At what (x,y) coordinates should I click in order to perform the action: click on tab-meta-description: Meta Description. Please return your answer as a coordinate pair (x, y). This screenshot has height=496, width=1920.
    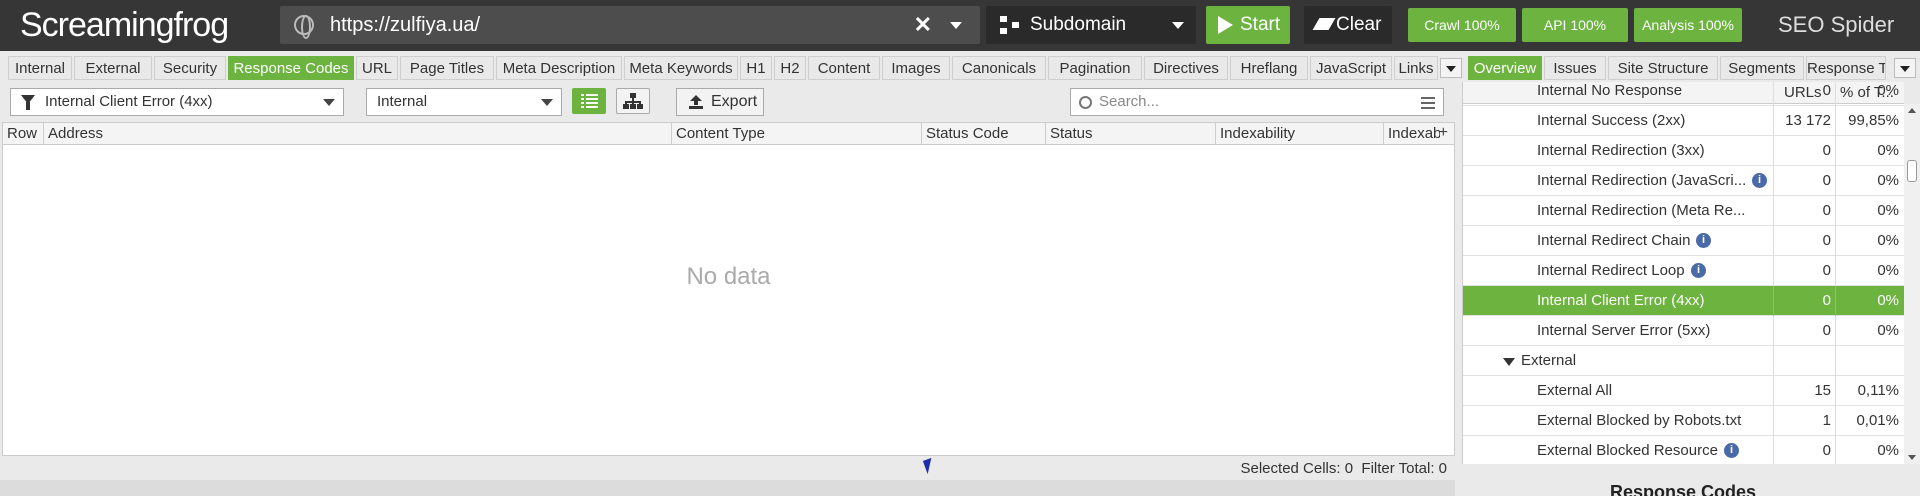
    Looking at the image, I should click on (559, 68).